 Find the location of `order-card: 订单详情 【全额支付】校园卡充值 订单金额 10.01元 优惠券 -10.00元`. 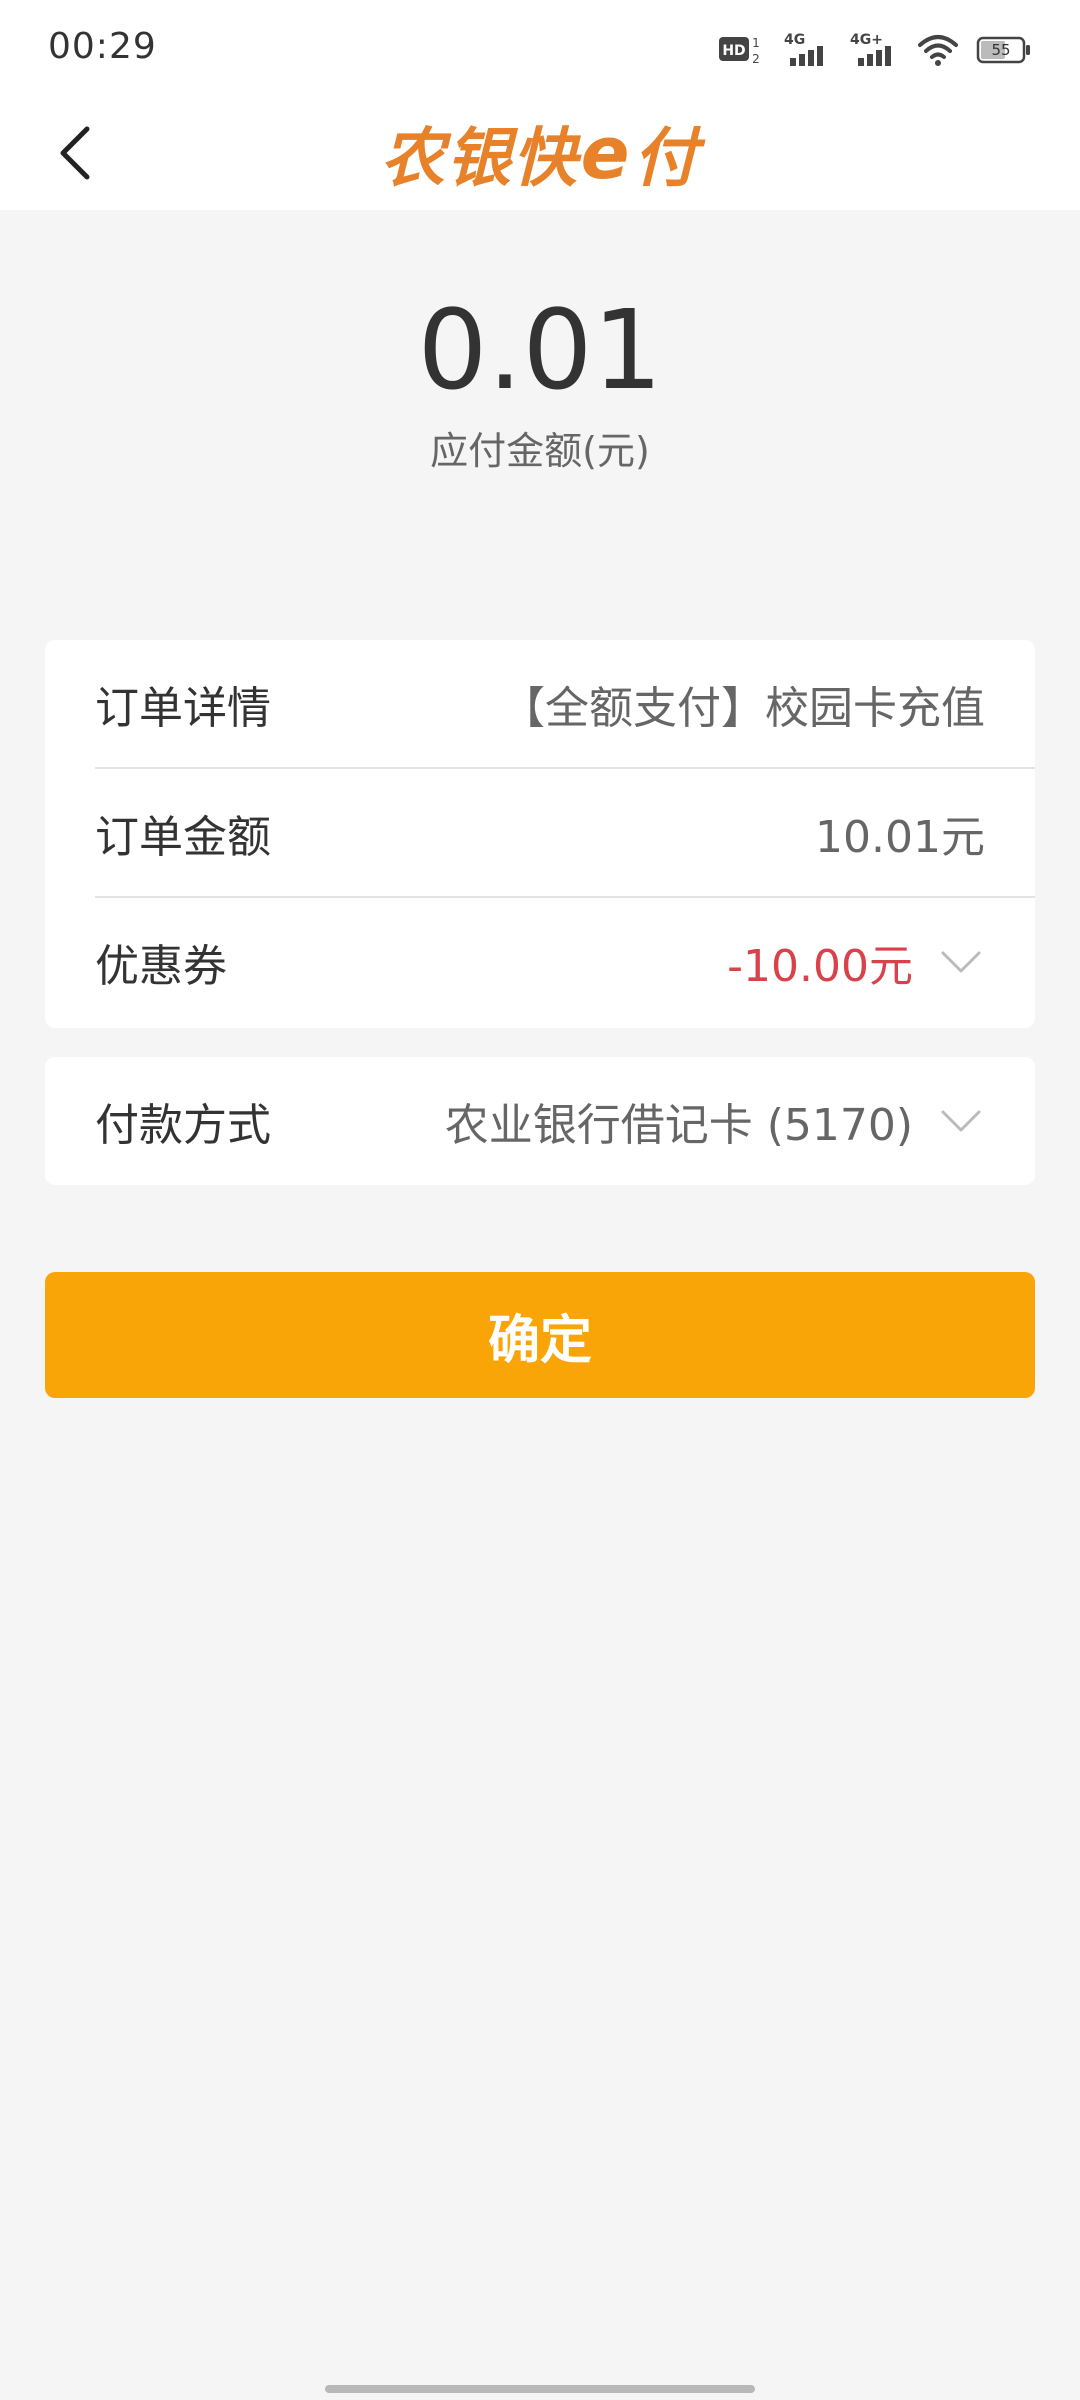

order-card: 订单详情 【全额支付】校园卡充值 订单金额 10.01元 优惠券 -10.00元 is located at coordinates (540, 834).